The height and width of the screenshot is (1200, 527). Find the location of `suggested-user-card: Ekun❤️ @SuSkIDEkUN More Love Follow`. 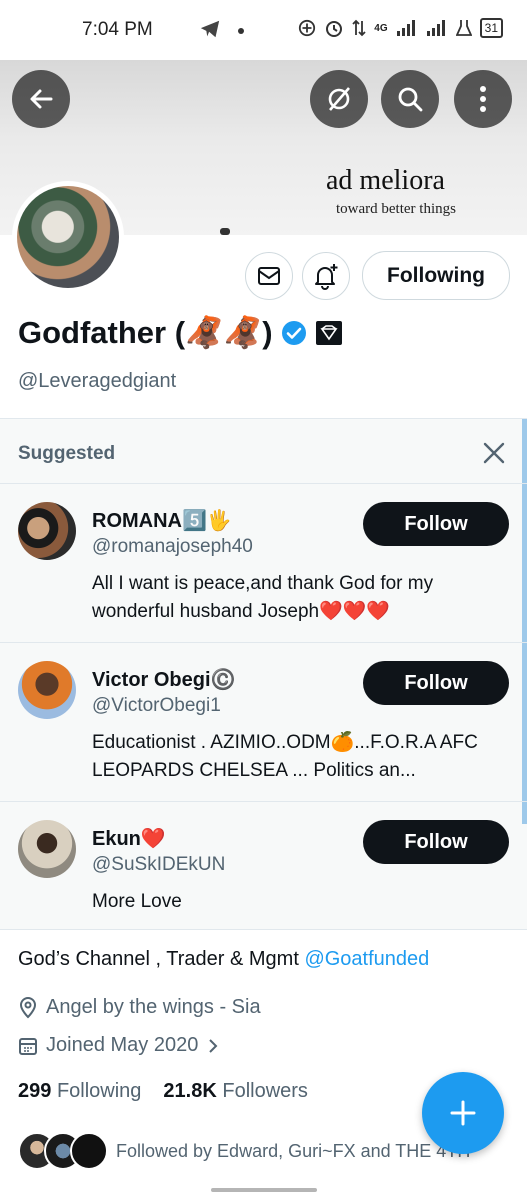

suggested-user-card: Ekun❤️ @SuSkIDEkUN More Love Follow is located at coordinates (263, 865).